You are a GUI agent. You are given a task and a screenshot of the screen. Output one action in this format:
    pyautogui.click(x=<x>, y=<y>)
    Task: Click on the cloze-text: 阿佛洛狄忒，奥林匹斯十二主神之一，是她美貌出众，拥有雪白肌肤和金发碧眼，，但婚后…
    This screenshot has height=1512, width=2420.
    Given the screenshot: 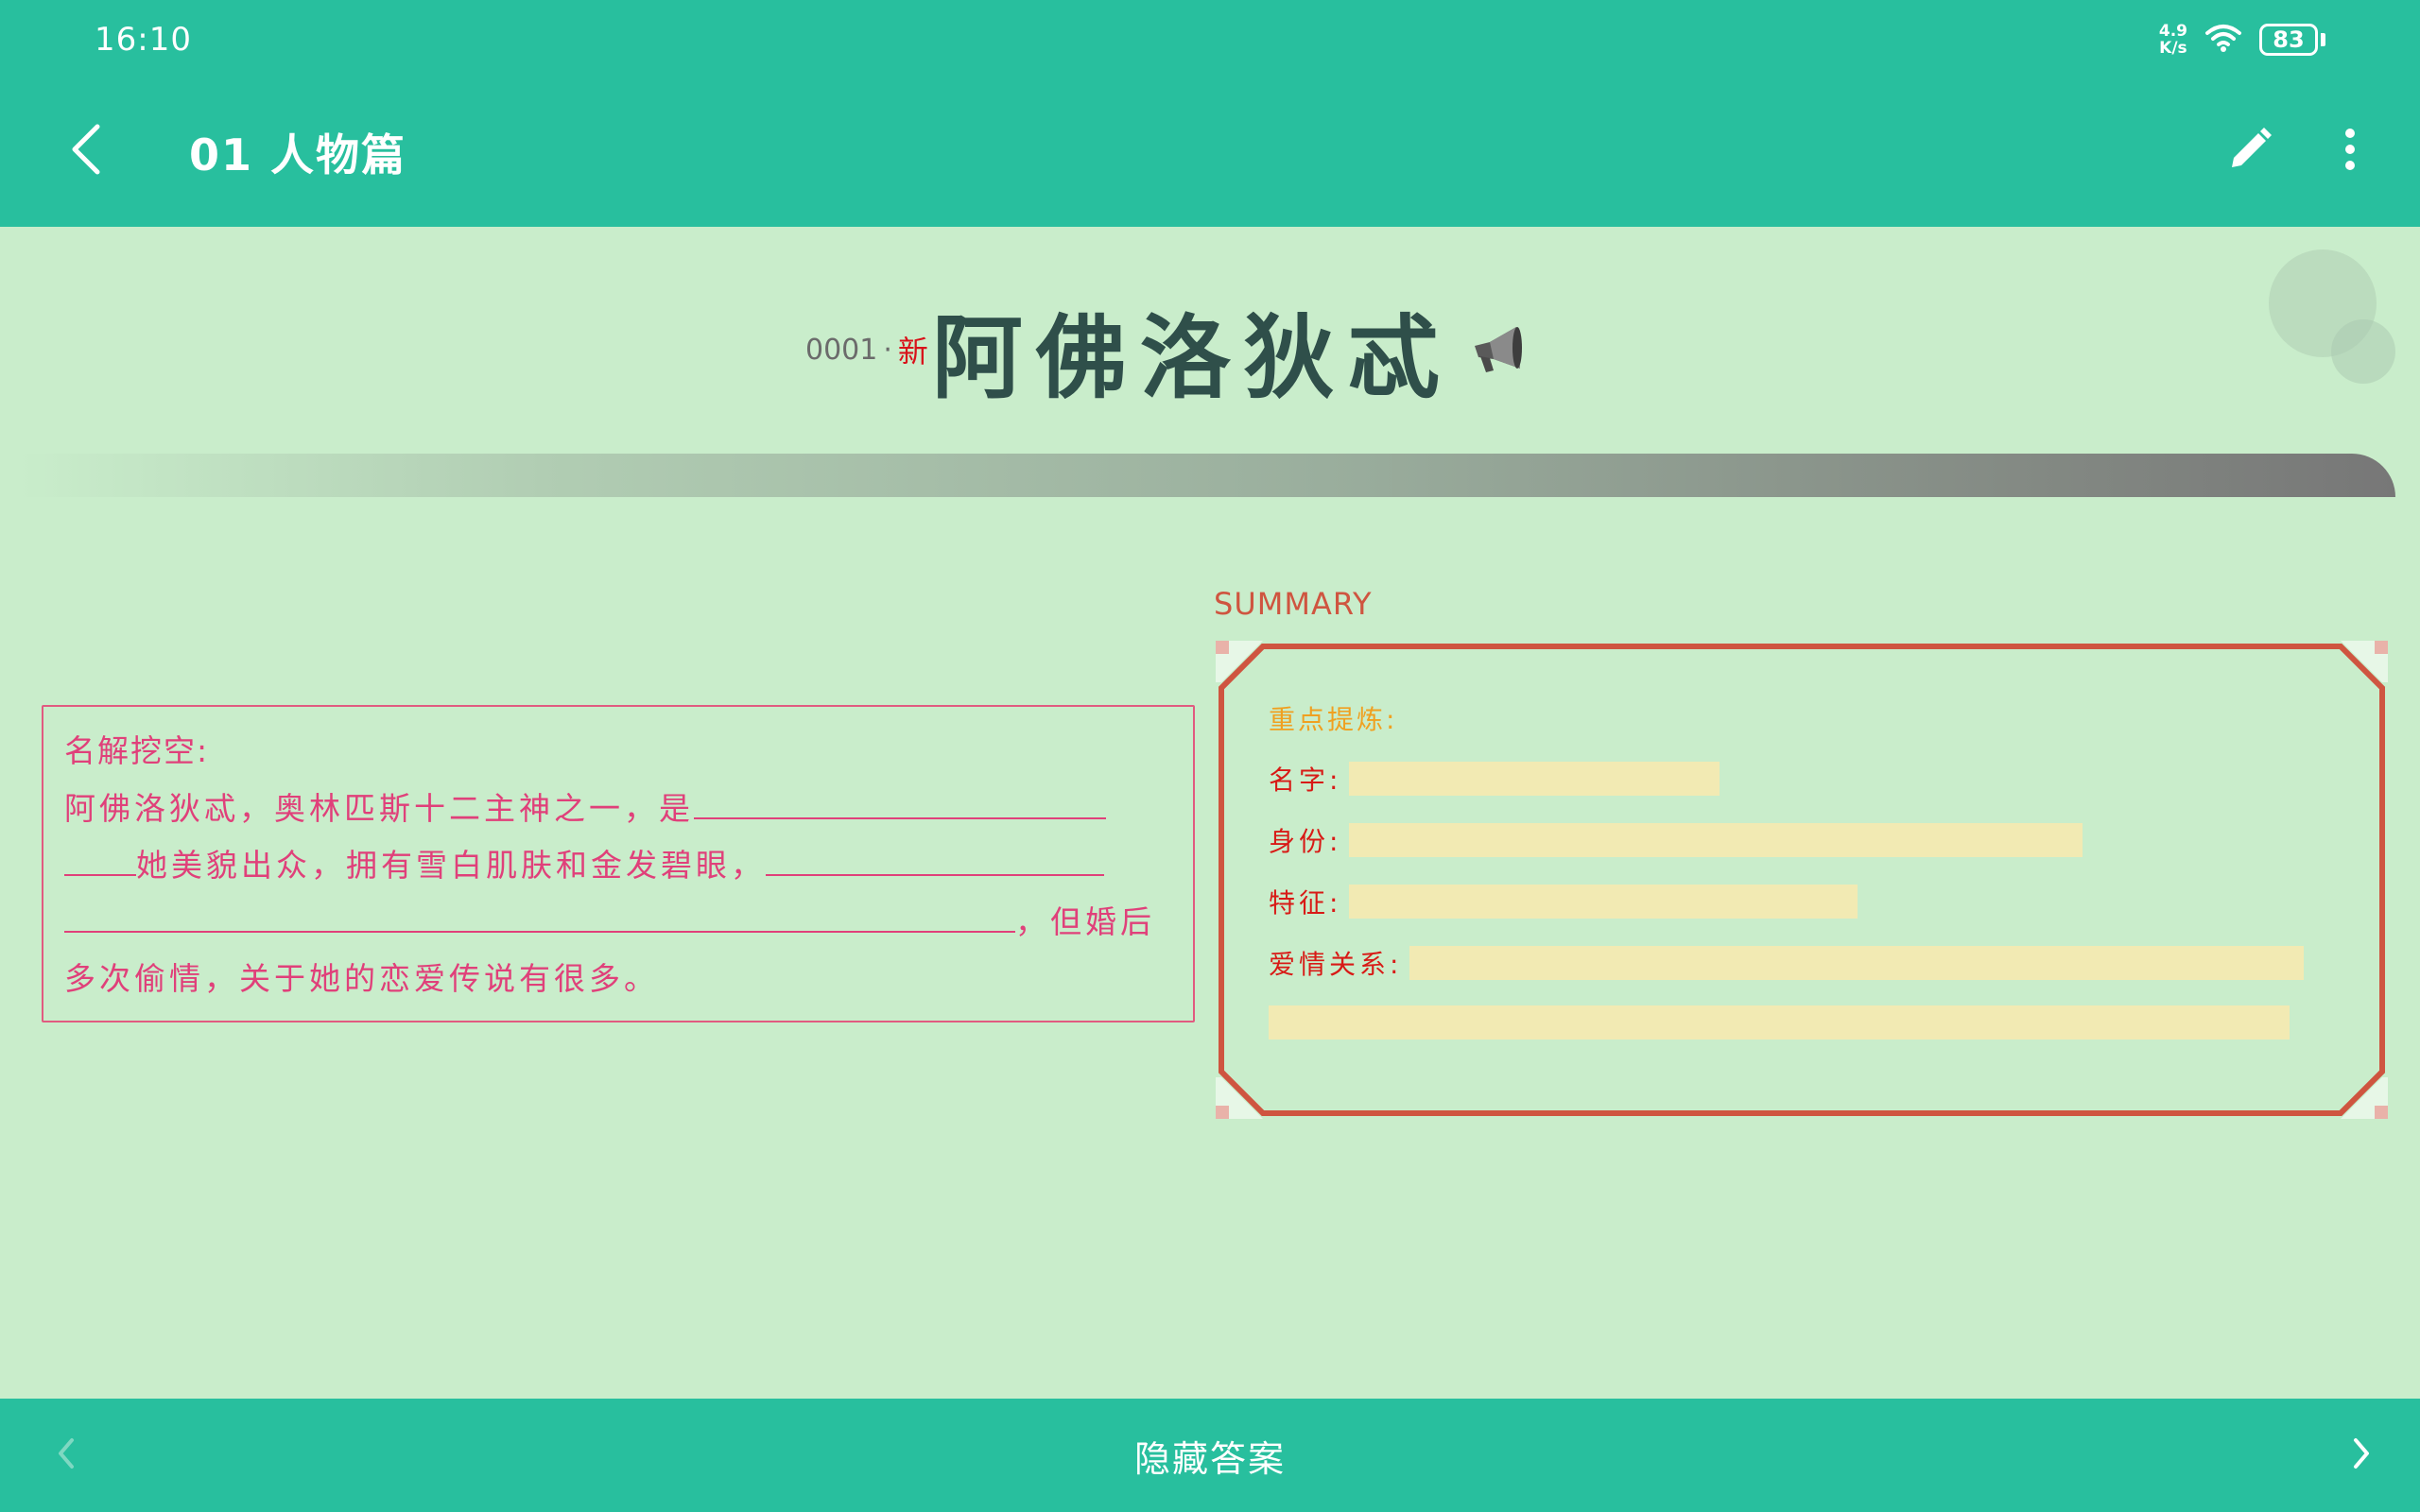 What is the action you would take?
    pyautogui.click(x=618, y=894)
    